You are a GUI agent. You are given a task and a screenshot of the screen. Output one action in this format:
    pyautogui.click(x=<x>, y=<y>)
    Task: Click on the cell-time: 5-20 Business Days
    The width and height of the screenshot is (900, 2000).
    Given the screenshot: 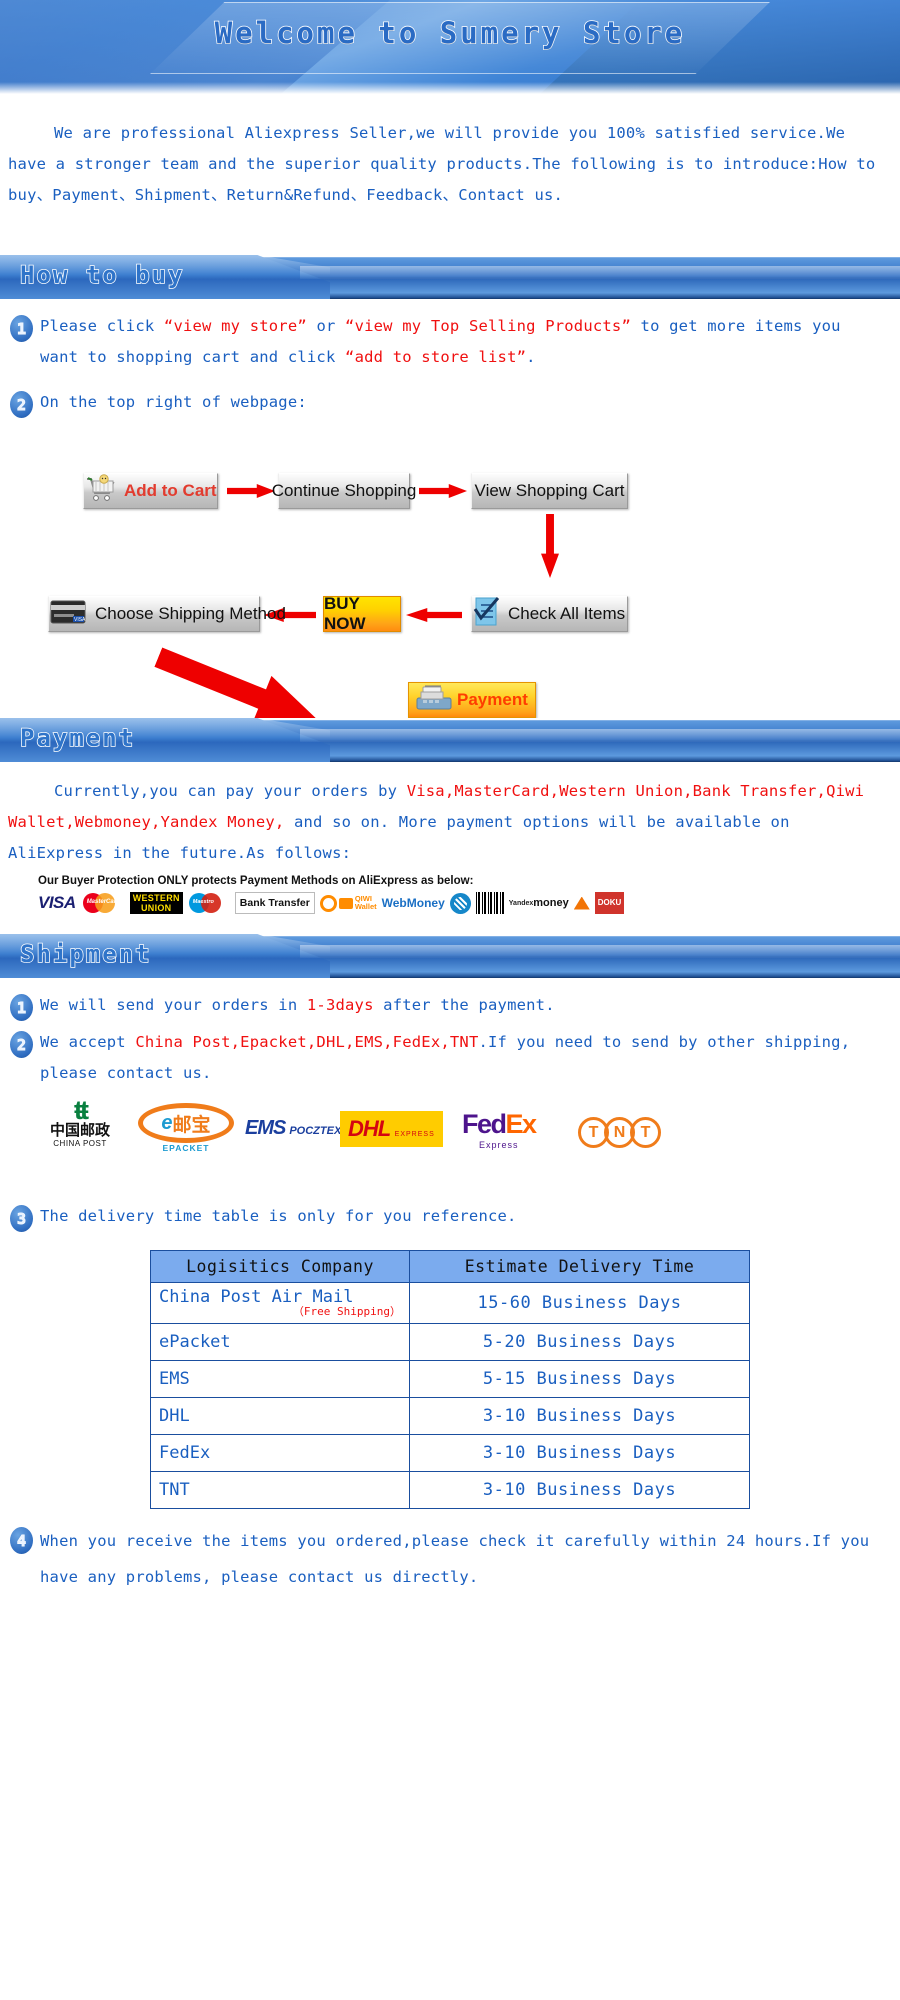 What is the action you would take?
    pyautogui.click(x=579, y=1342)
    